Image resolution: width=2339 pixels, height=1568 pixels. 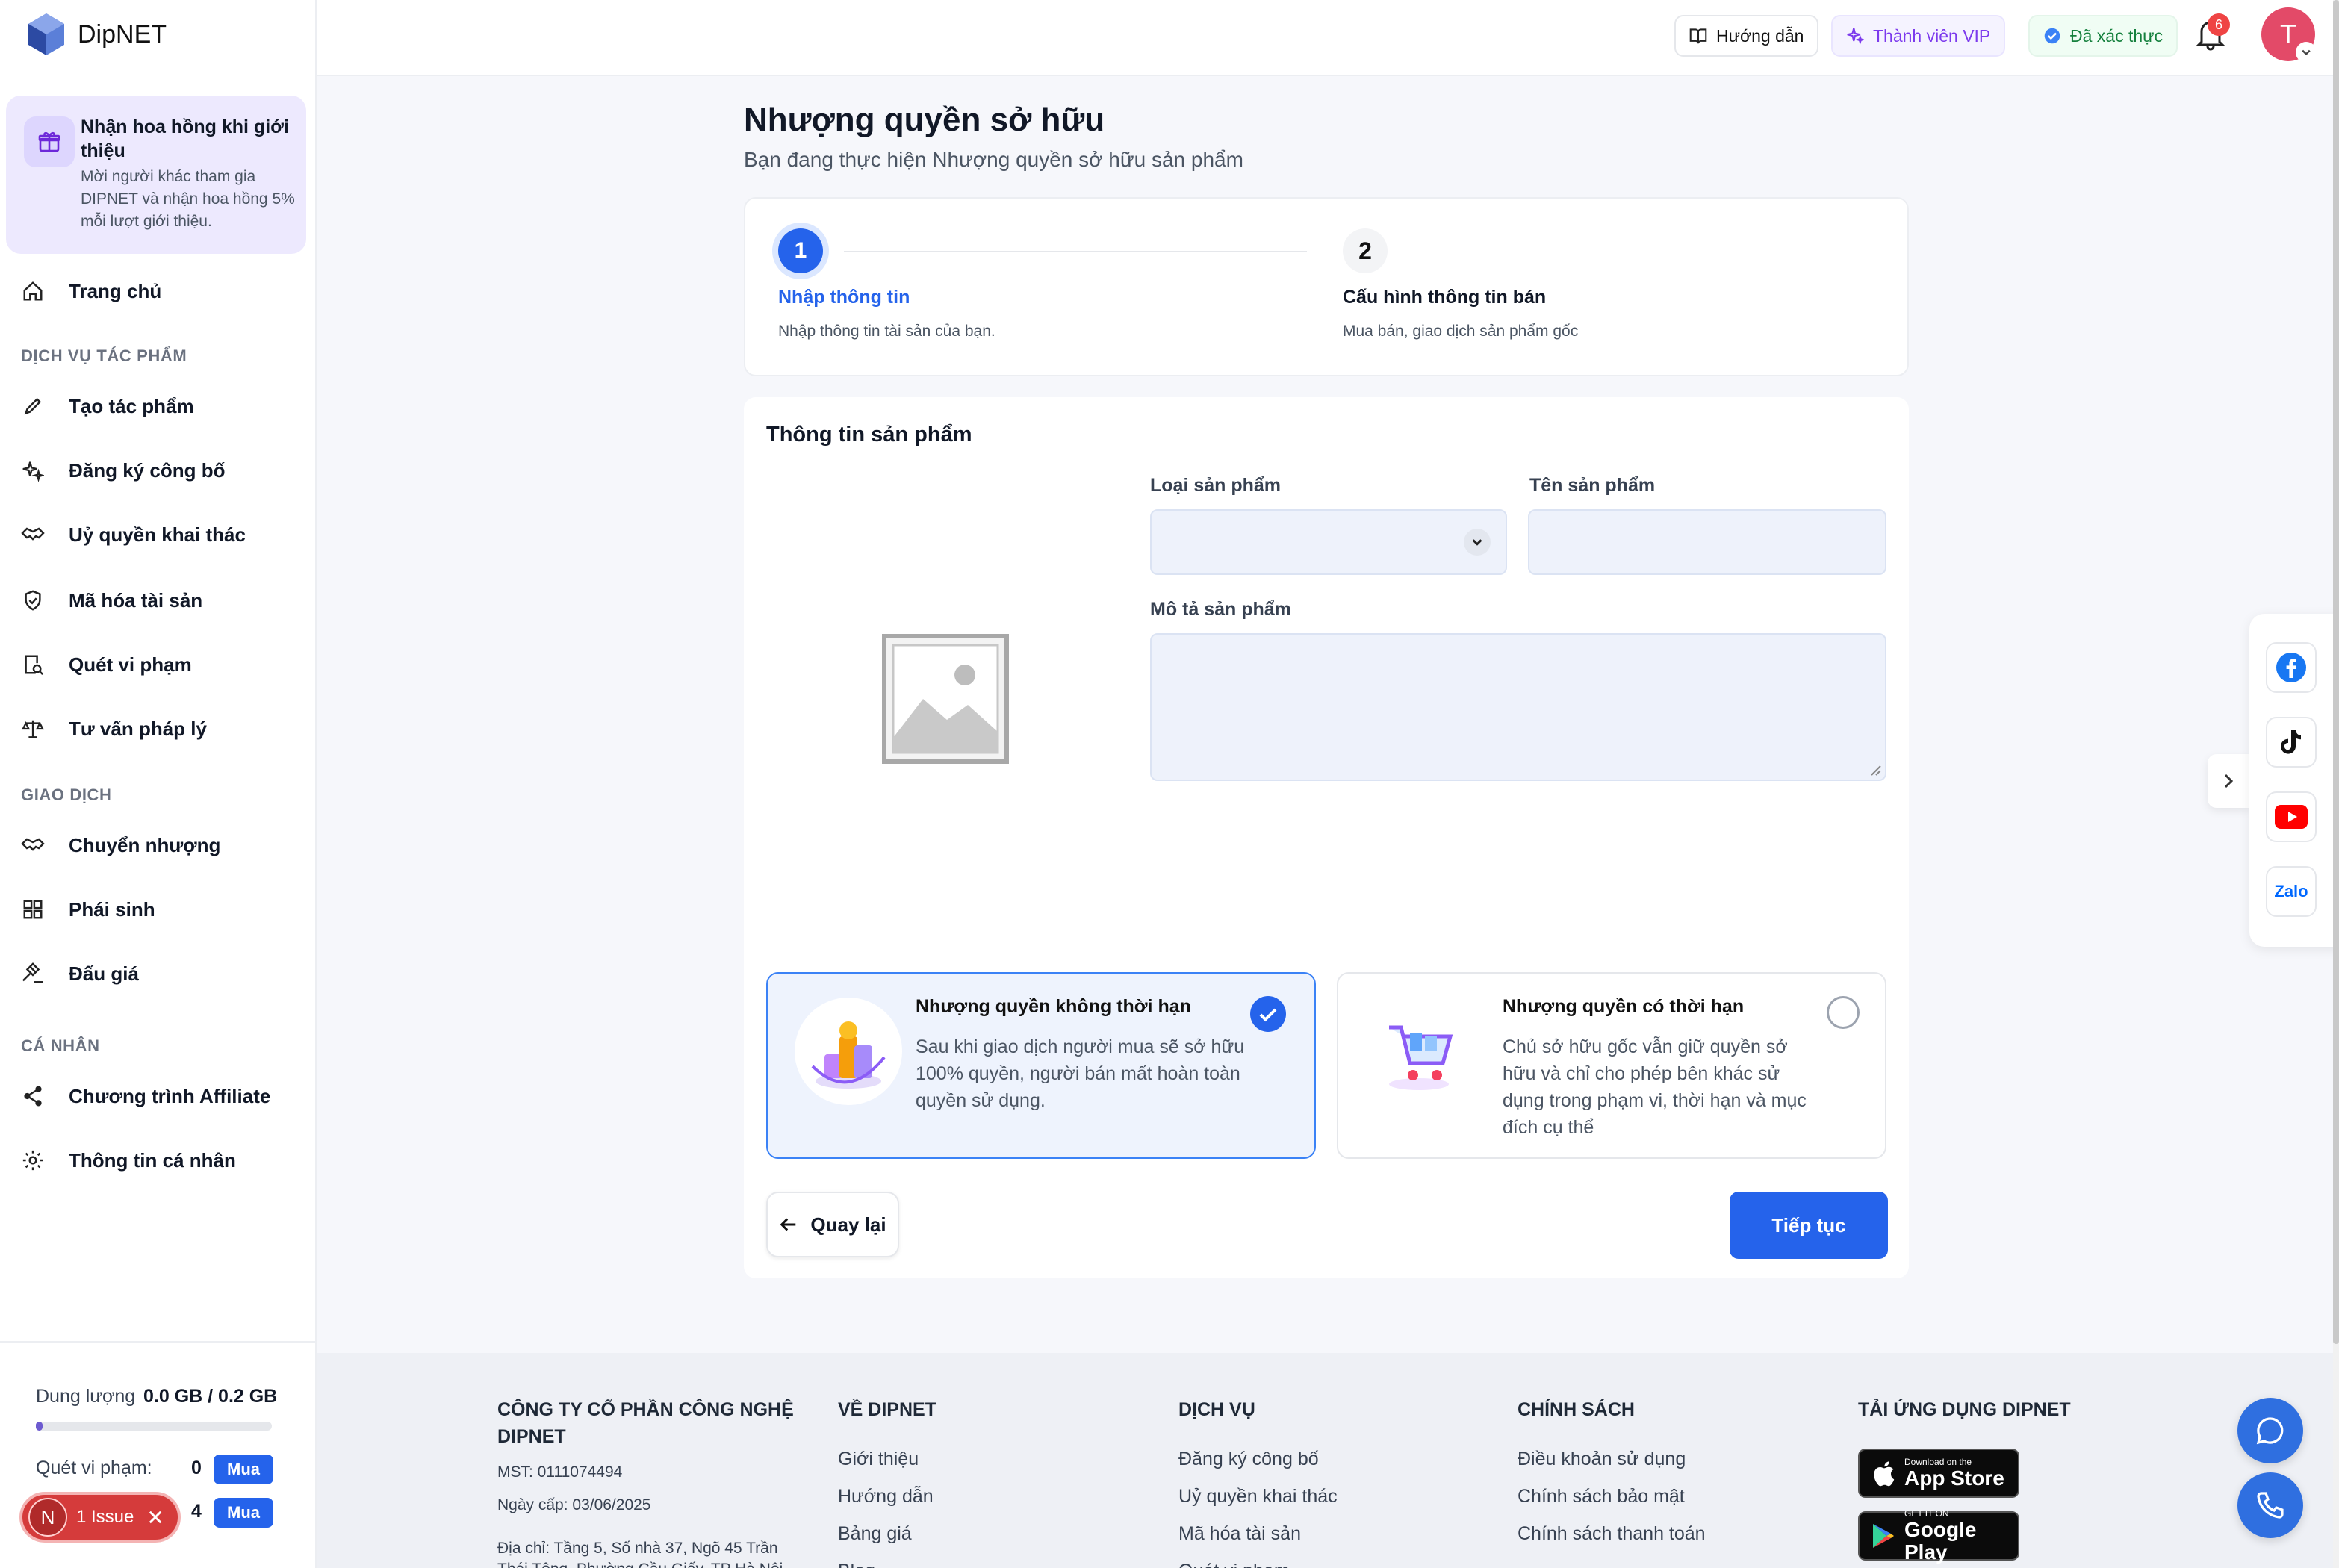 I want to click on shield-check-icon, so click(x=33, y=600).